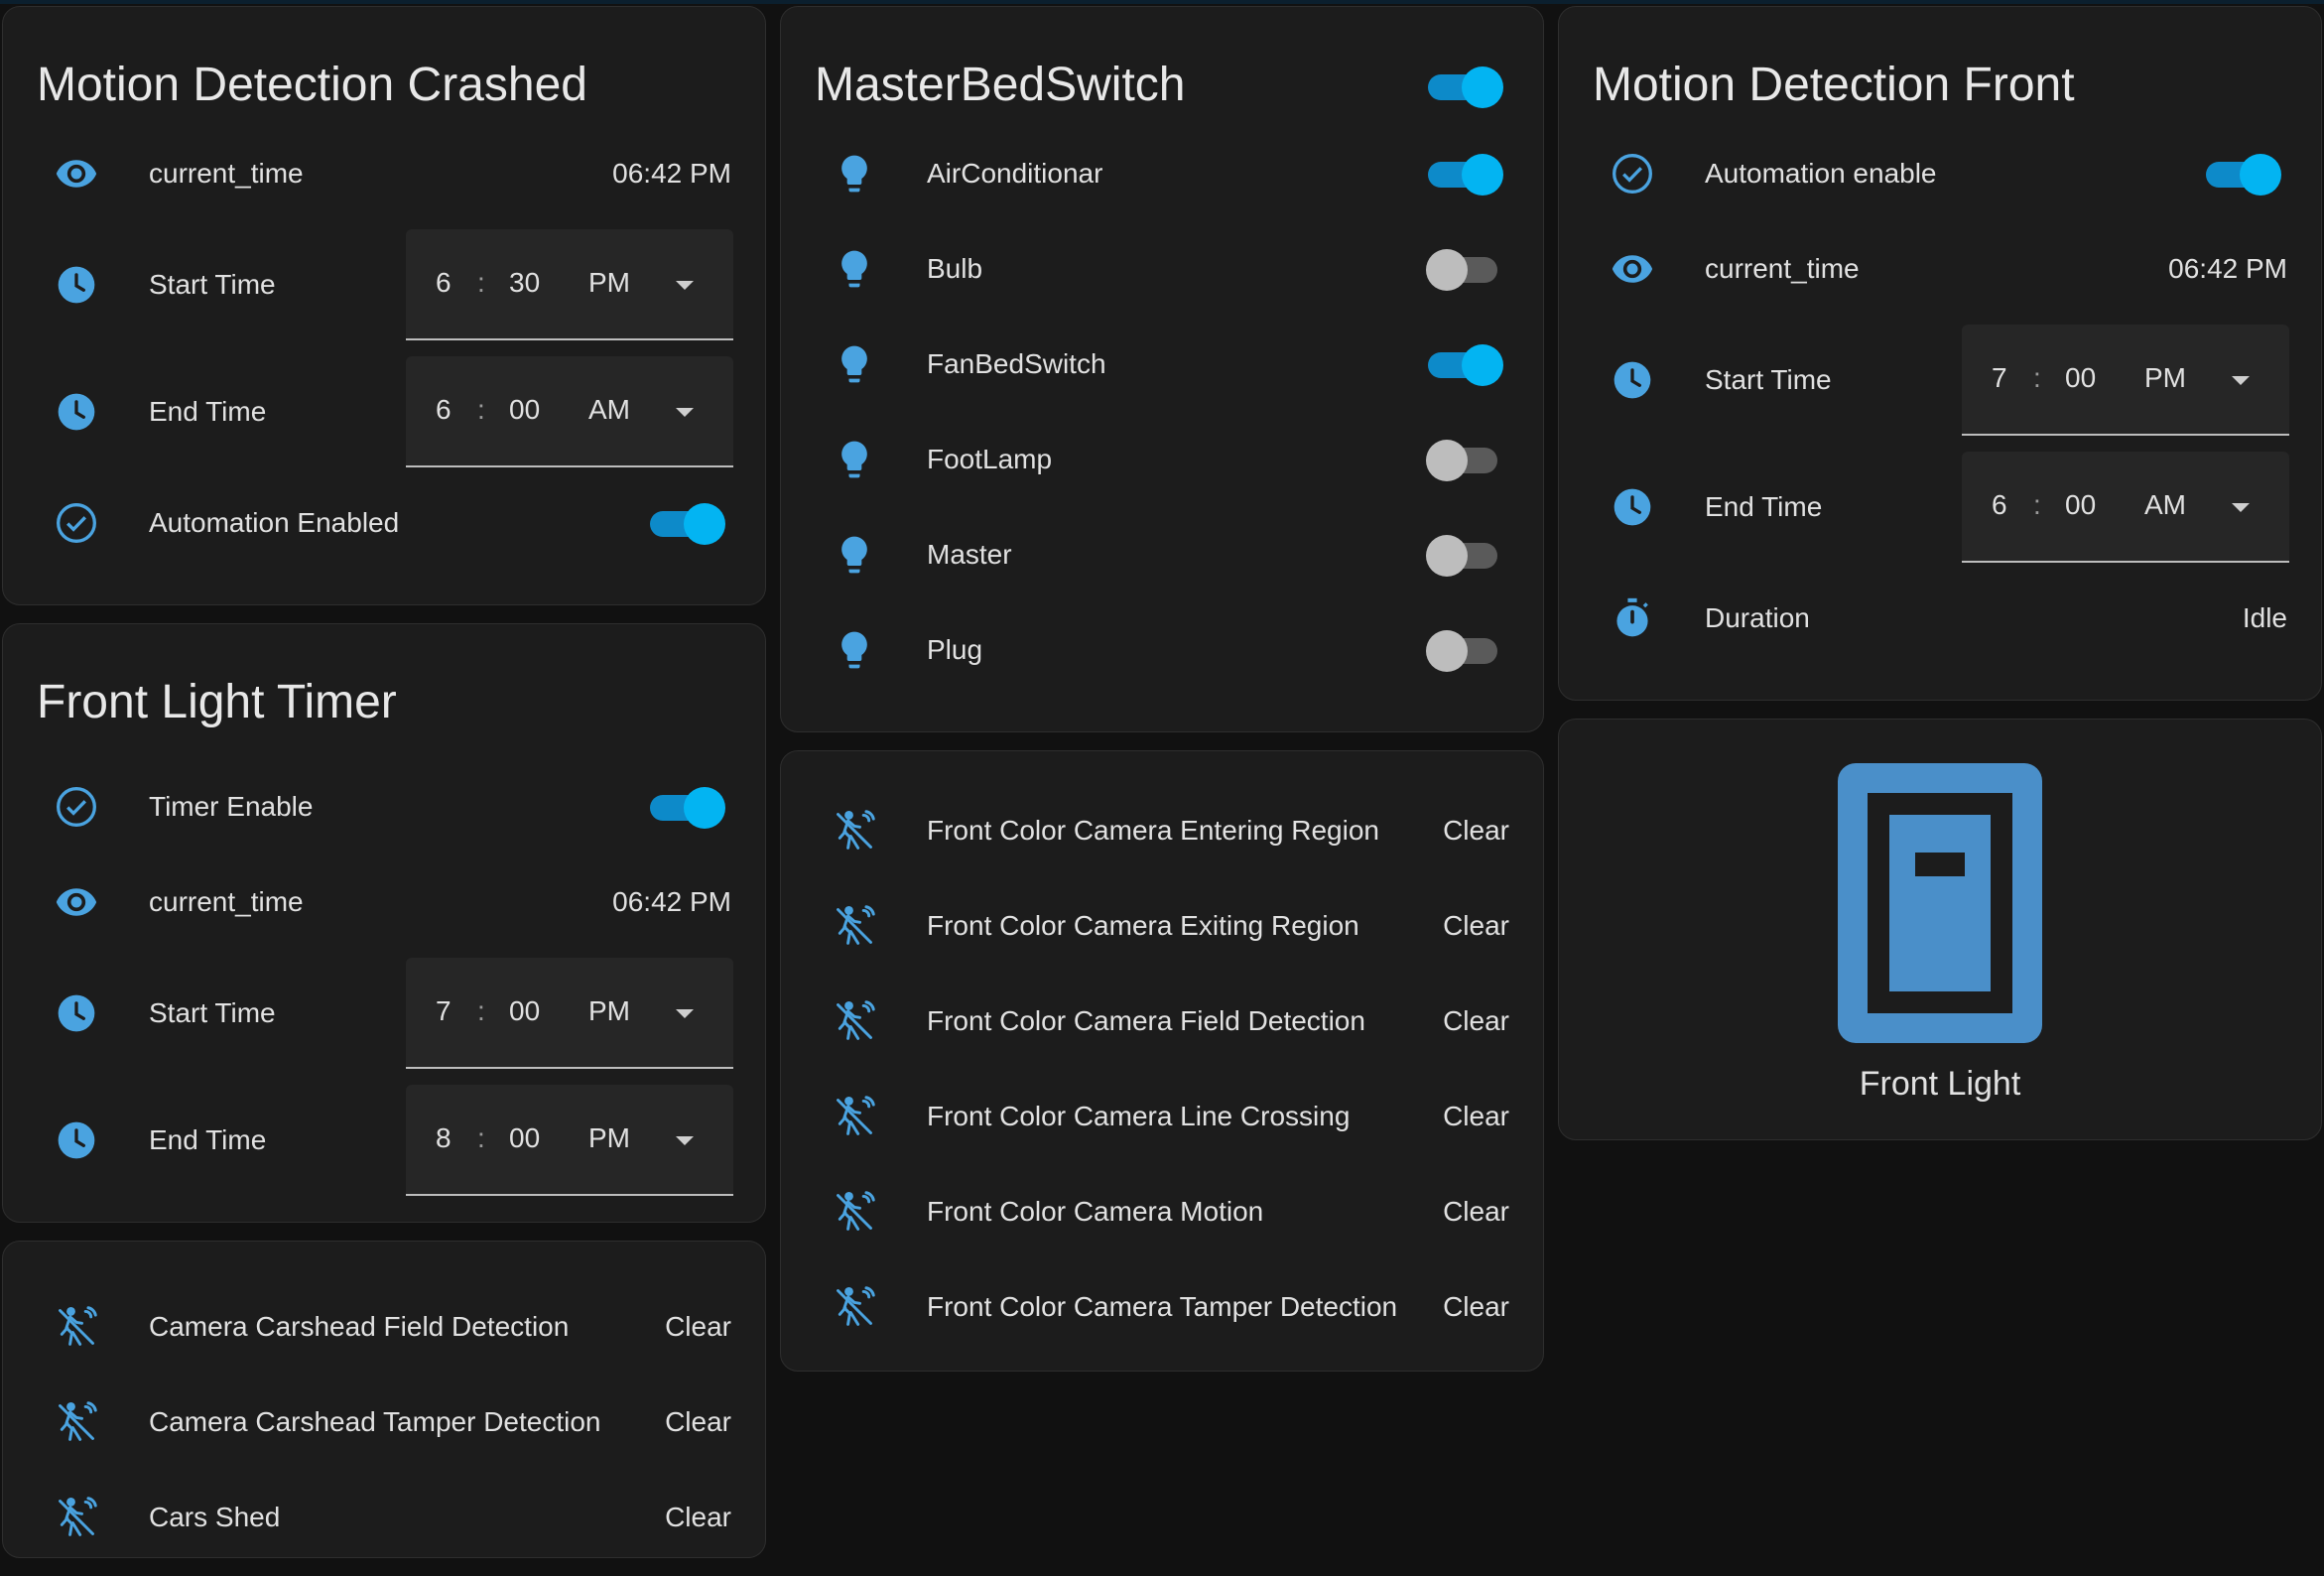  I want to click on hour-field: 8, so click(444, 1138).